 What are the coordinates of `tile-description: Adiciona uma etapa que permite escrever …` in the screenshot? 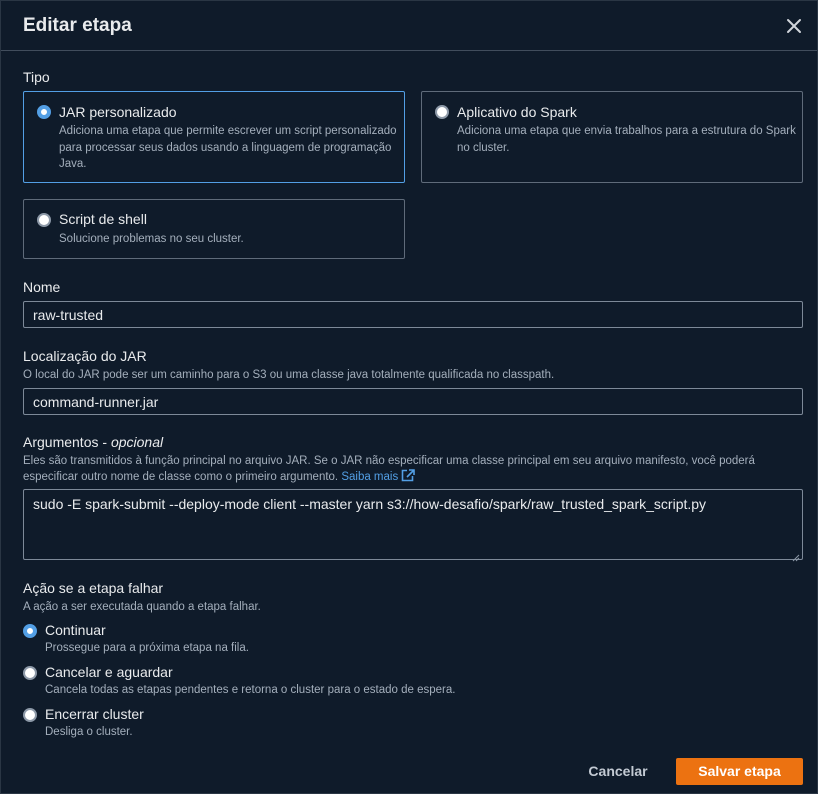 It's located at (228, 147).